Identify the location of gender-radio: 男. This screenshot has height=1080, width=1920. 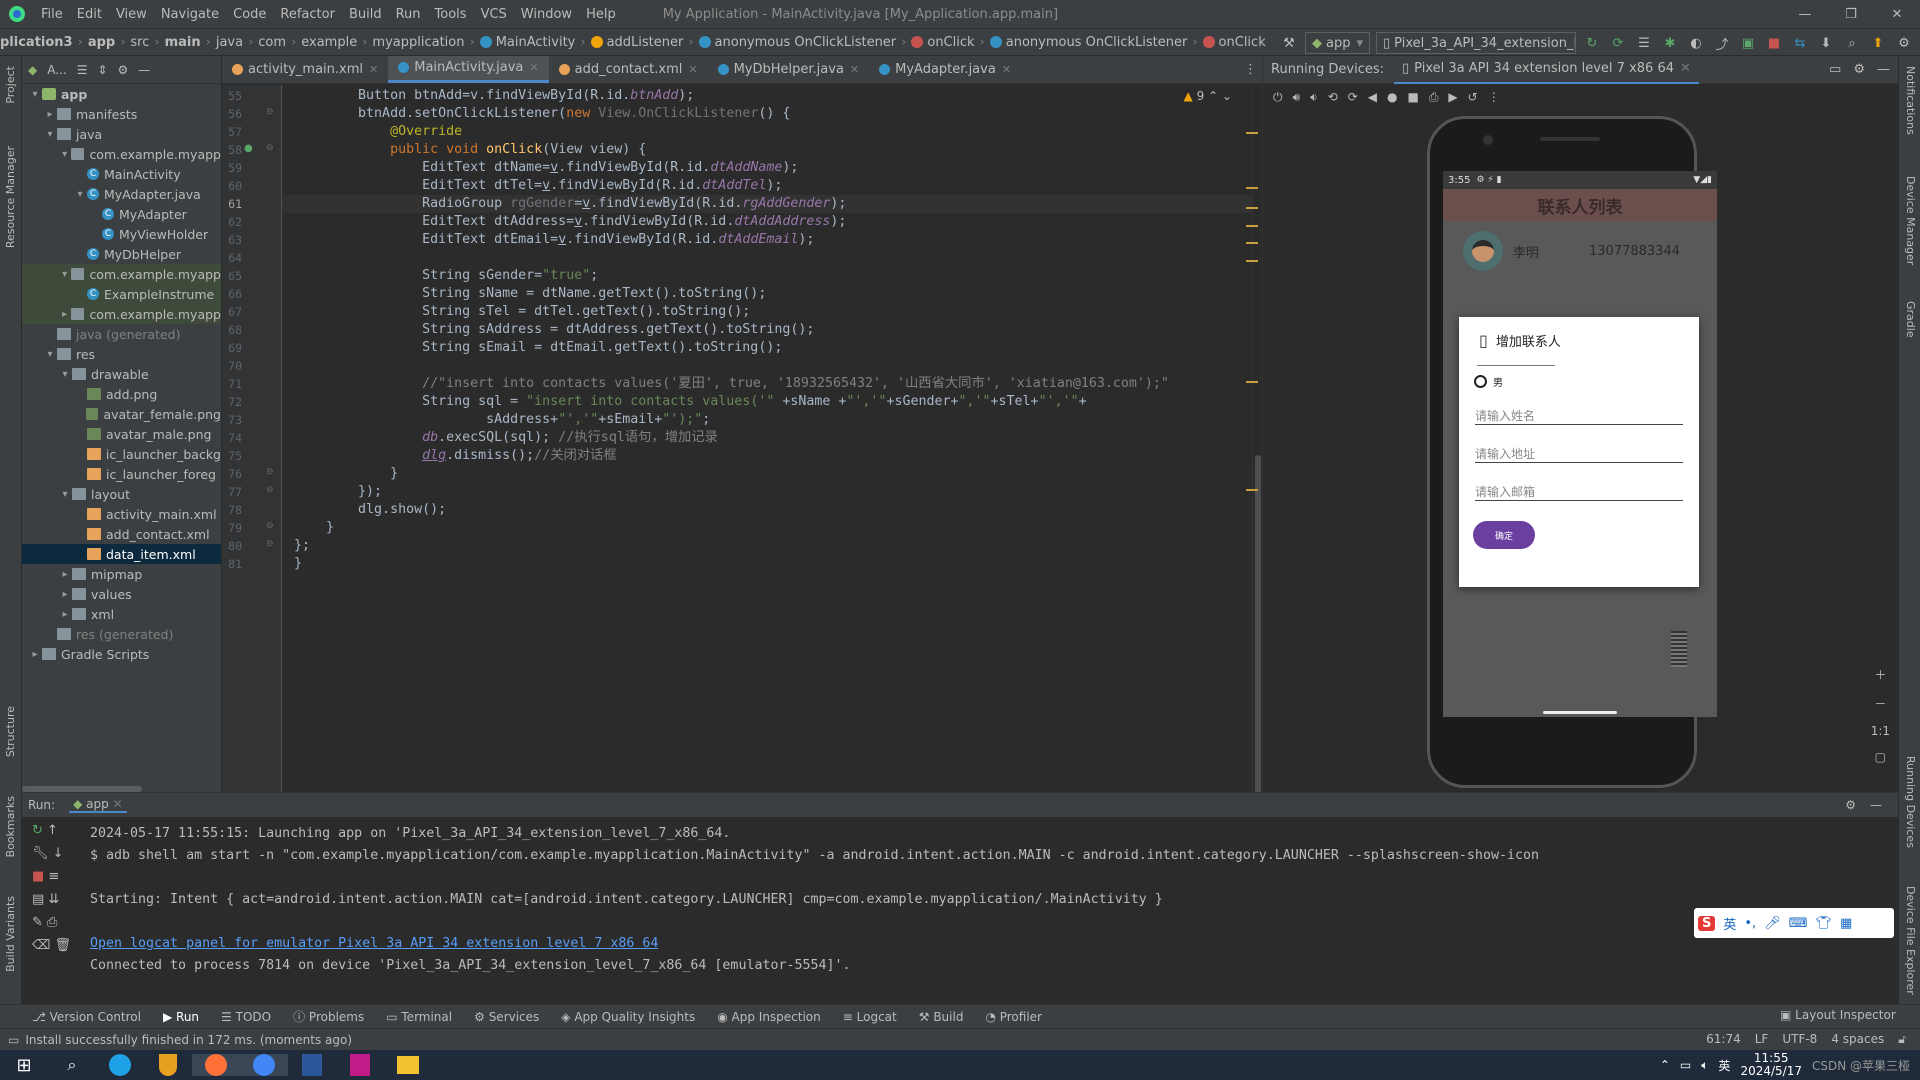
(1586, 381).